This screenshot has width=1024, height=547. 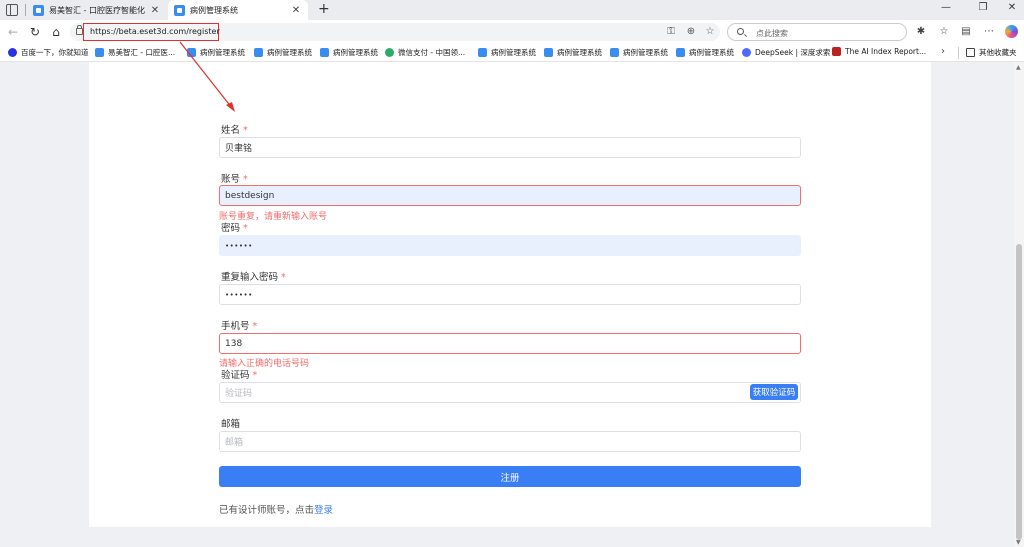 I want to click on bookmark-label: DeepSeek | 深度求索, so click(x=793, y=52).